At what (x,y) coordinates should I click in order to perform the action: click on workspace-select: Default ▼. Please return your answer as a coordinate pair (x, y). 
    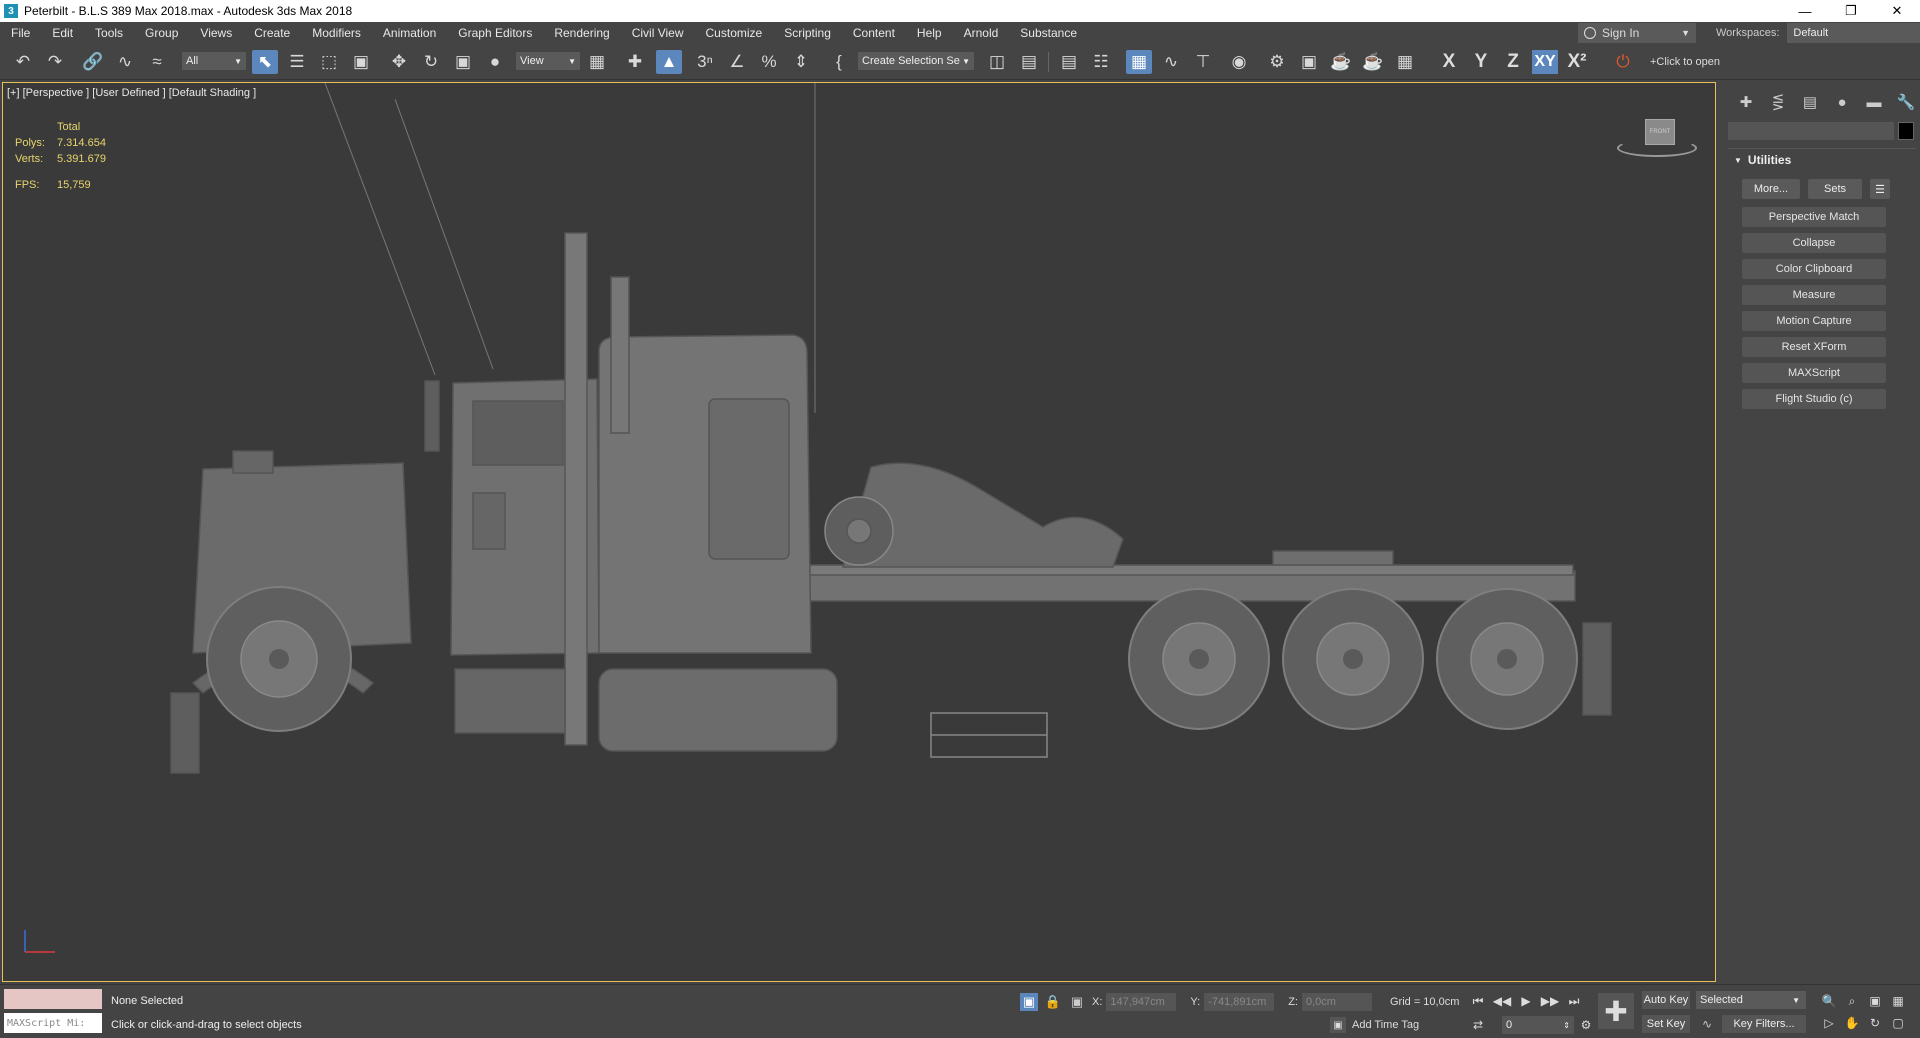
    Looking at the image, I should click on (1853, 33).